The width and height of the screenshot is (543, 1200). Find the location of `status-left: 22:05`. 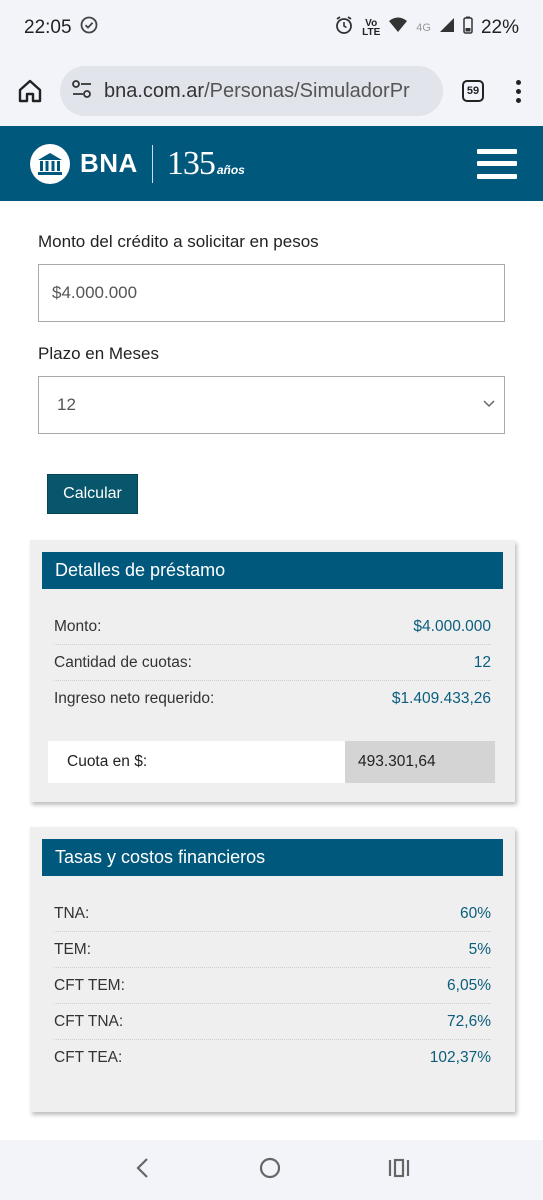

status-left: 22:05 is located at coordinates (61, 28).